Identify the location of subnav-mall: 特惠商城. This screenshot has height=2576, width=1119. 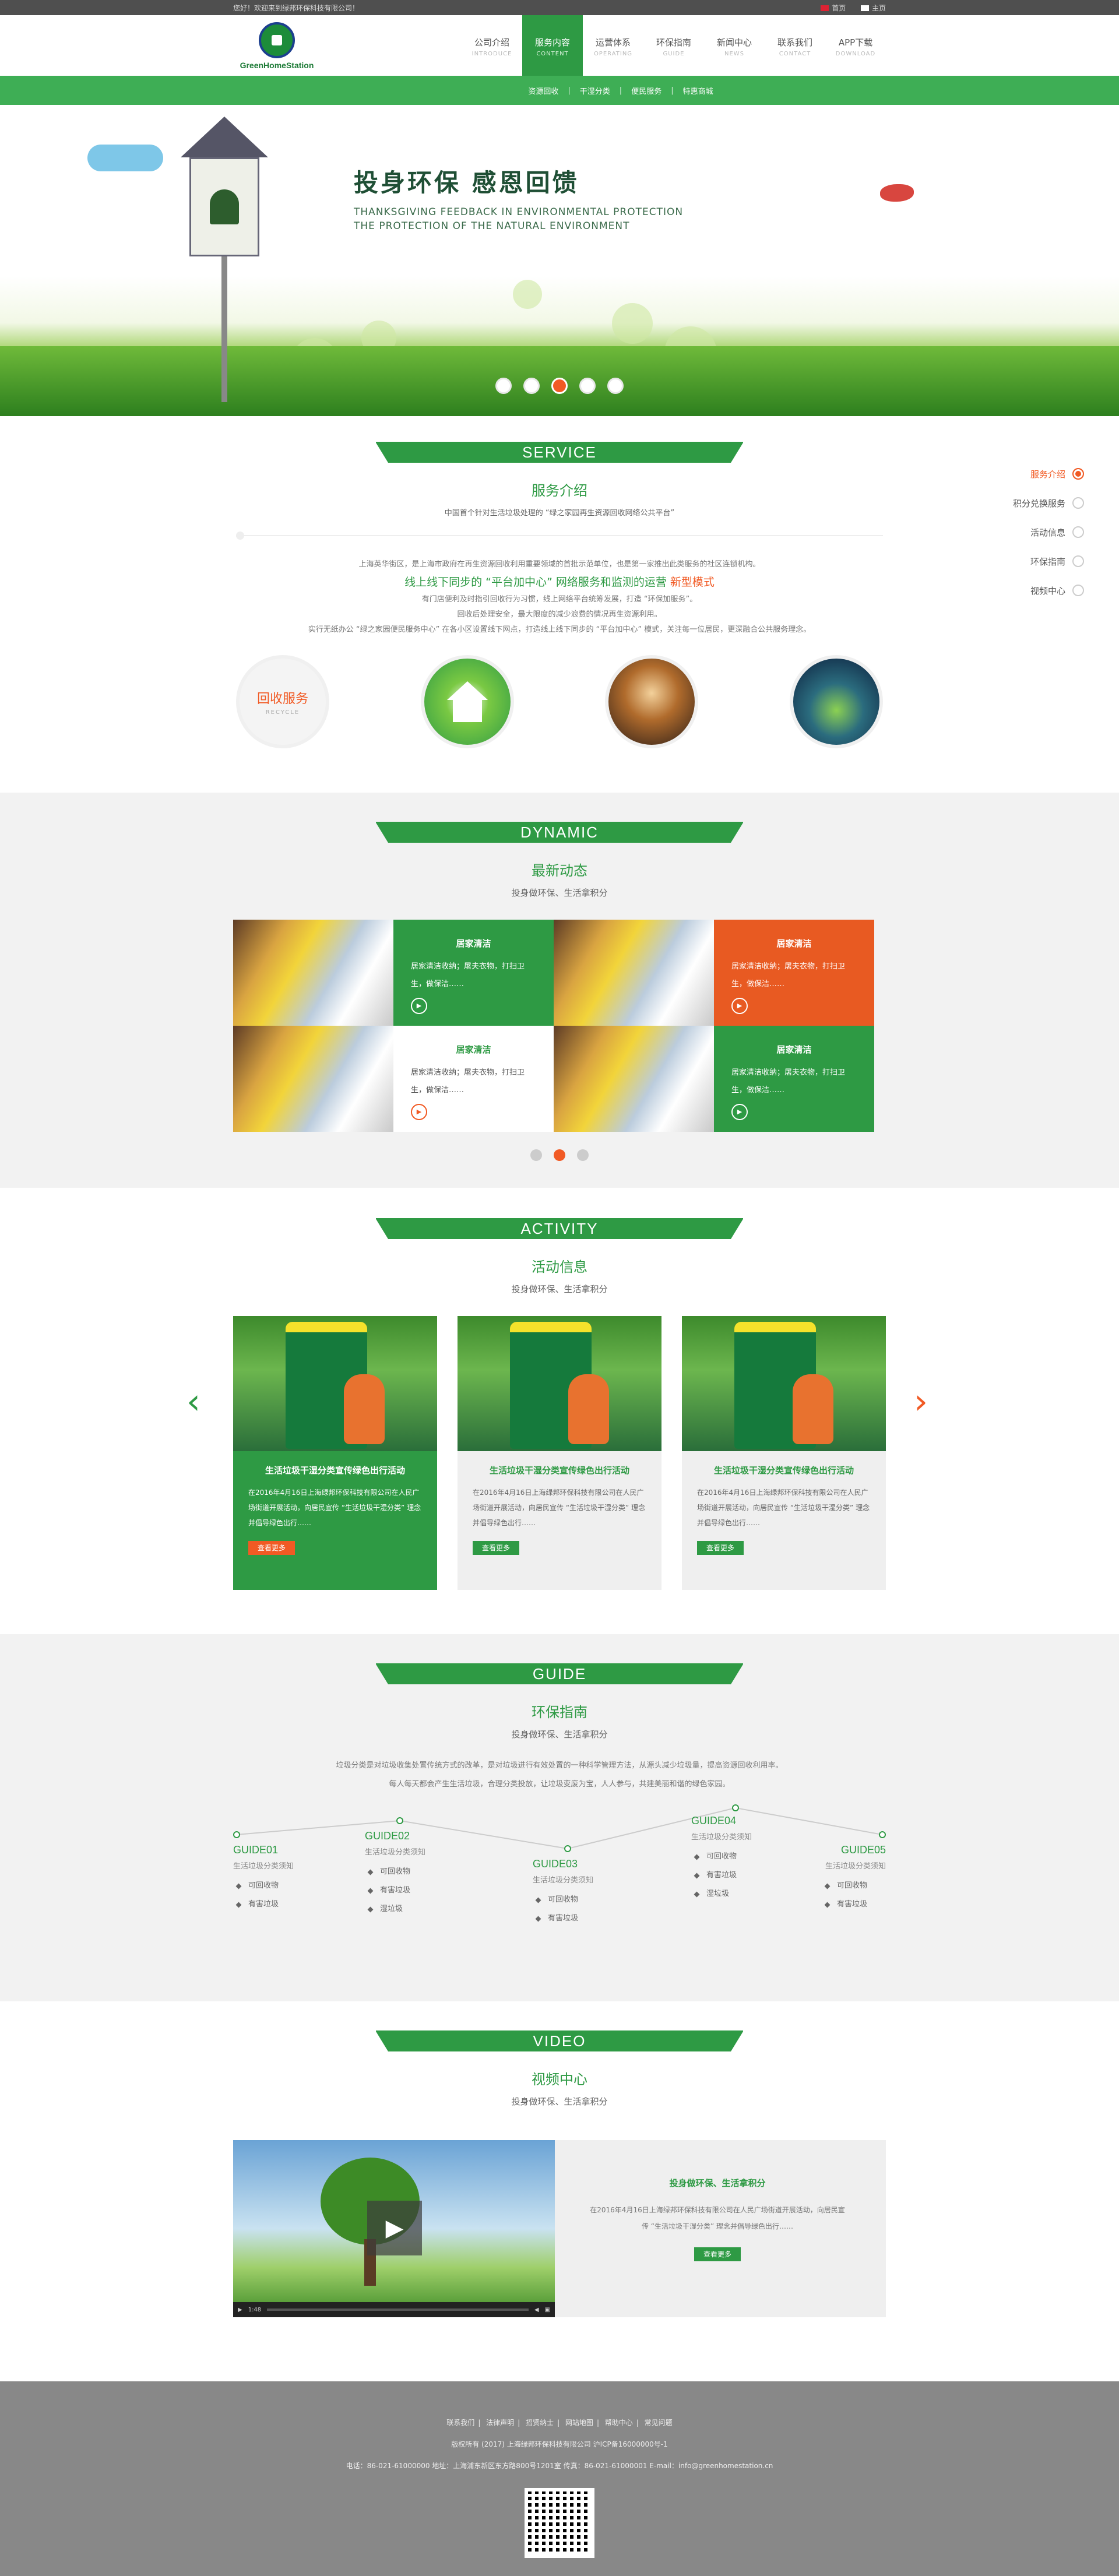
(698, 91).